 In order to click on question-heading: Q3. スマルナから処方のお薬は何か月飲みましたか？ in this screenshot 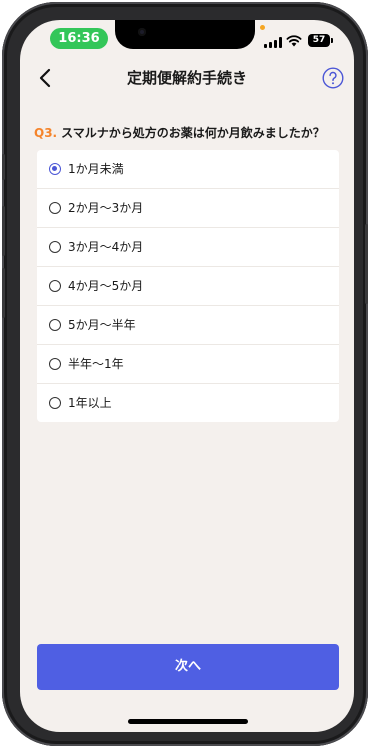, I will do `click(189, 132)`.